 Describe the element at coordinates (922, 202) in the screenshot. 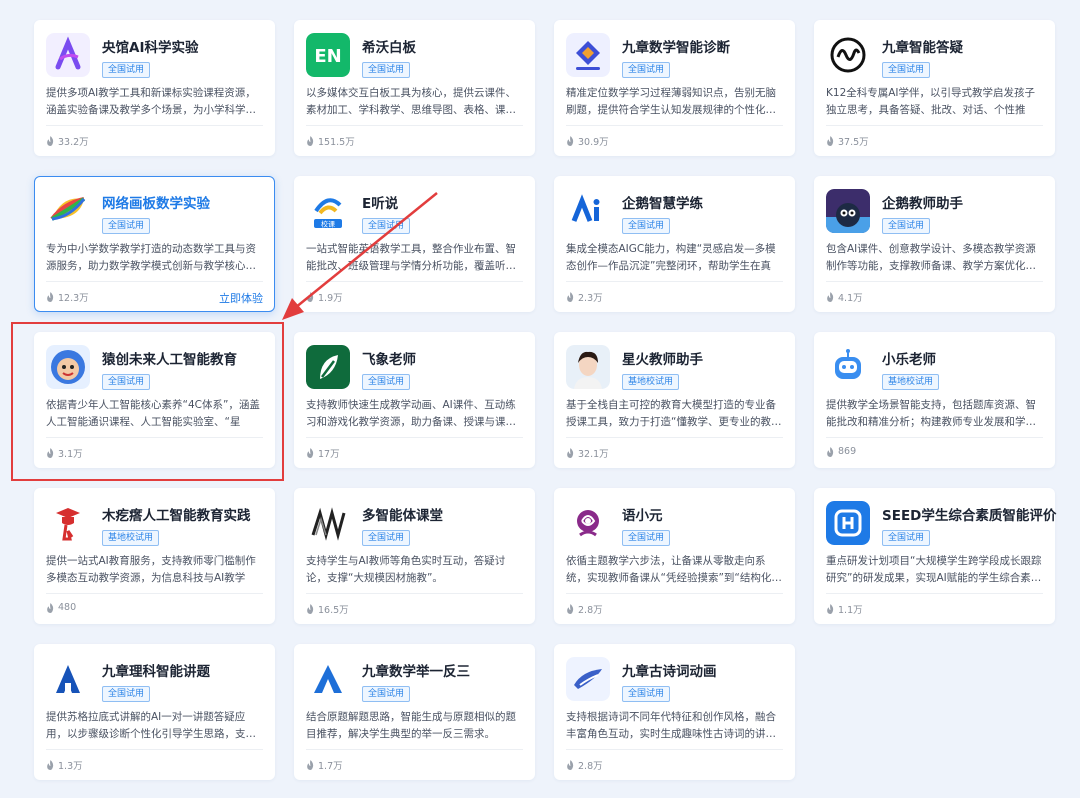

I see `app-title: 企鹅教师助手` at that location.